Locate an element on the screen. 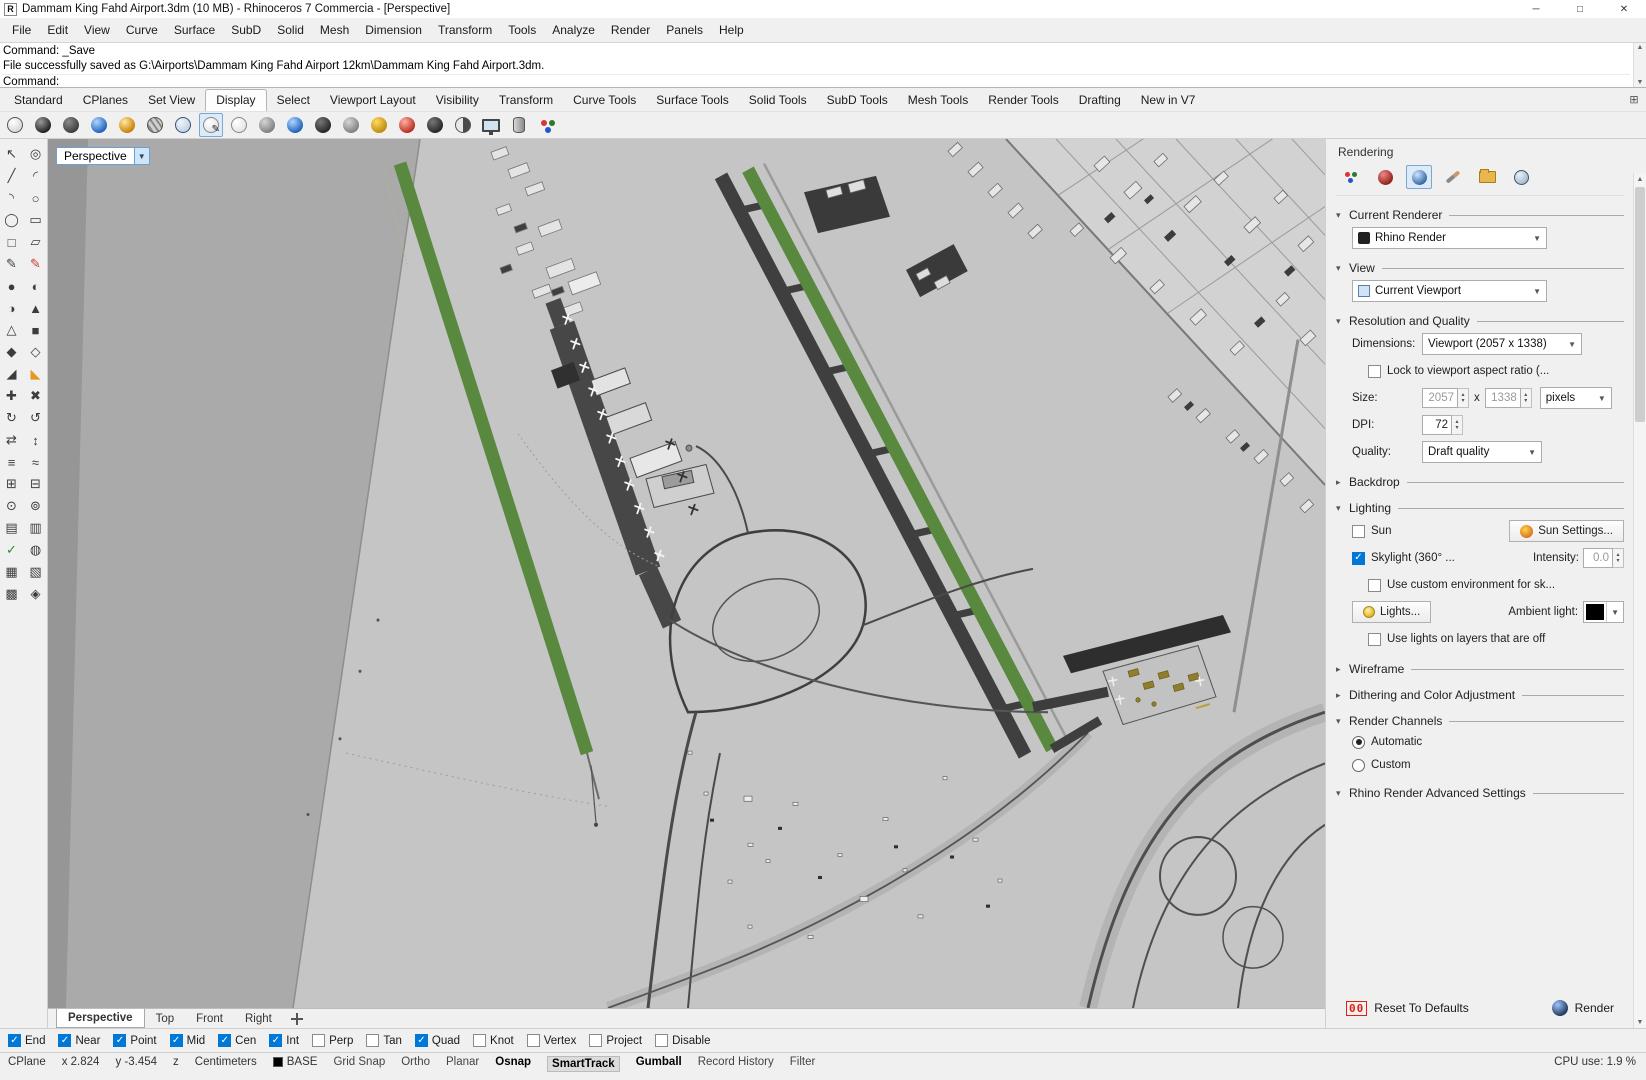  render-channels-automatic-radio is located at coordinates (1358, 742).